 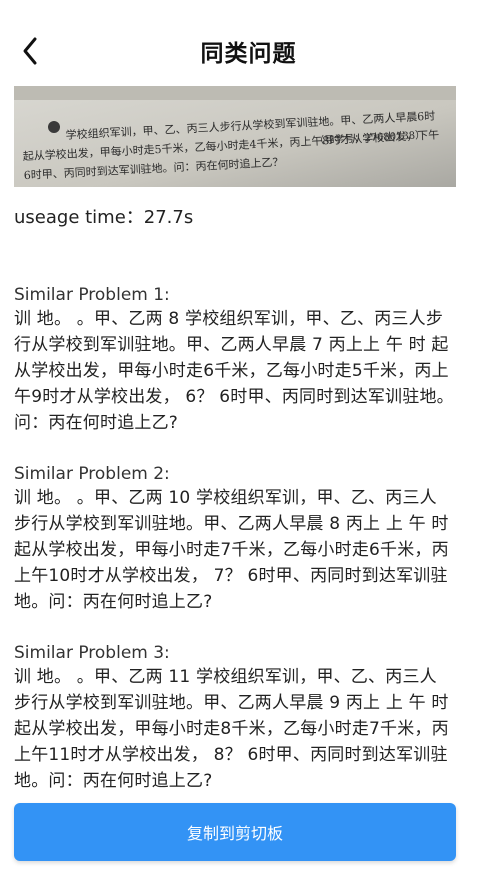 I want to click on problem-heading: Similar Problem 3:, so click(x=92, y=653).